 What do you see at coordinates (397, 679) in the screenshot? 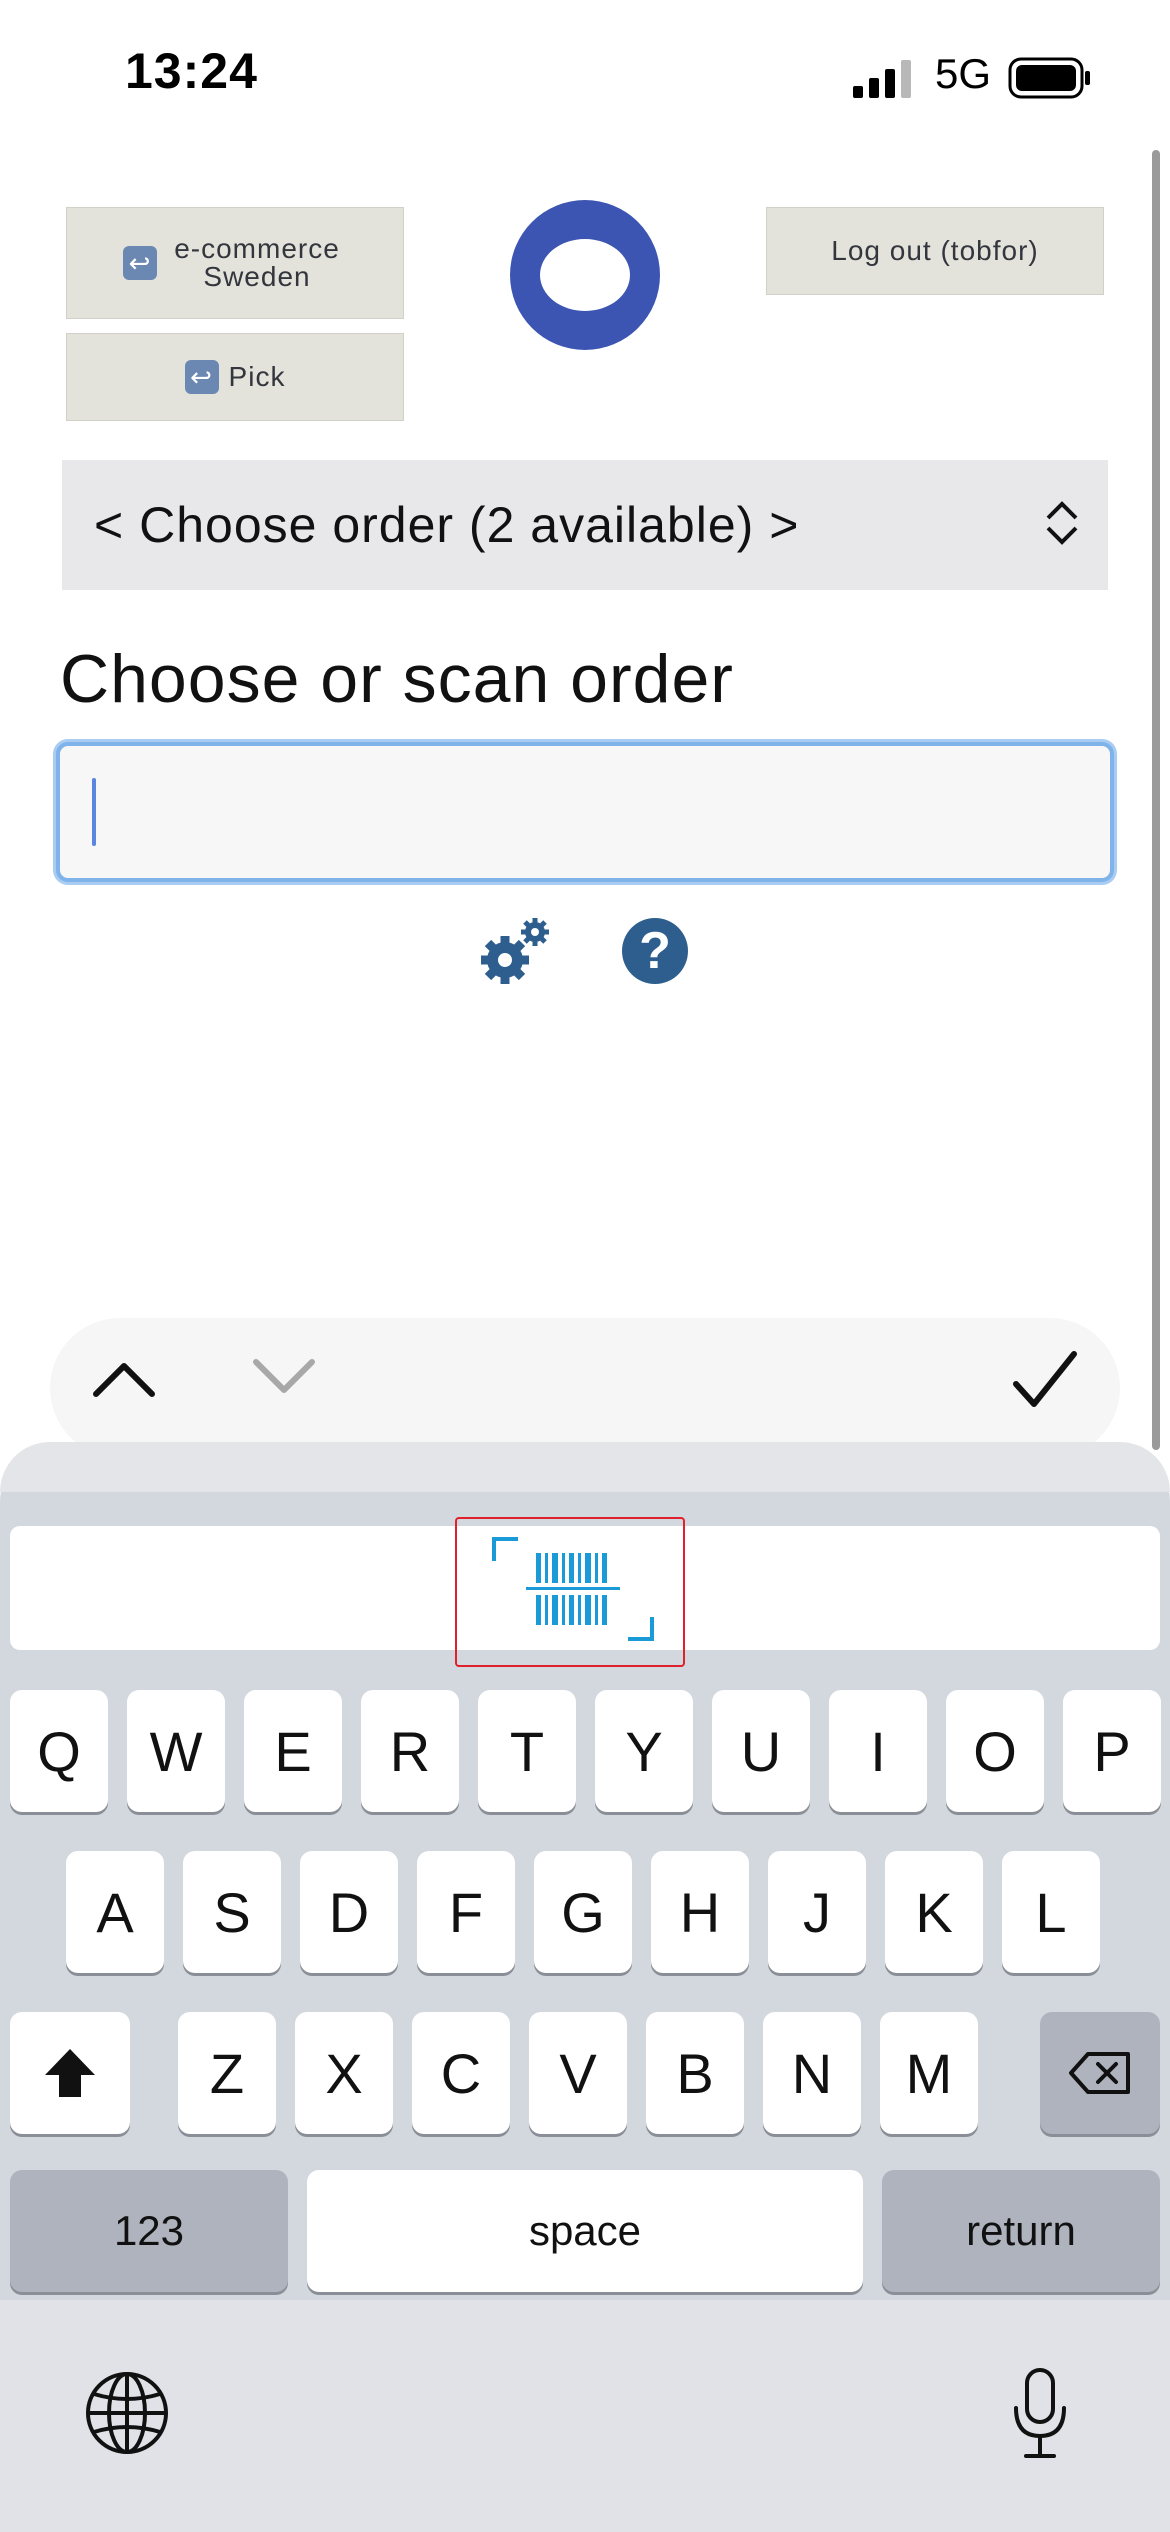
I see `order-heading: Choose or scan order` at bounding box center [397, 679].